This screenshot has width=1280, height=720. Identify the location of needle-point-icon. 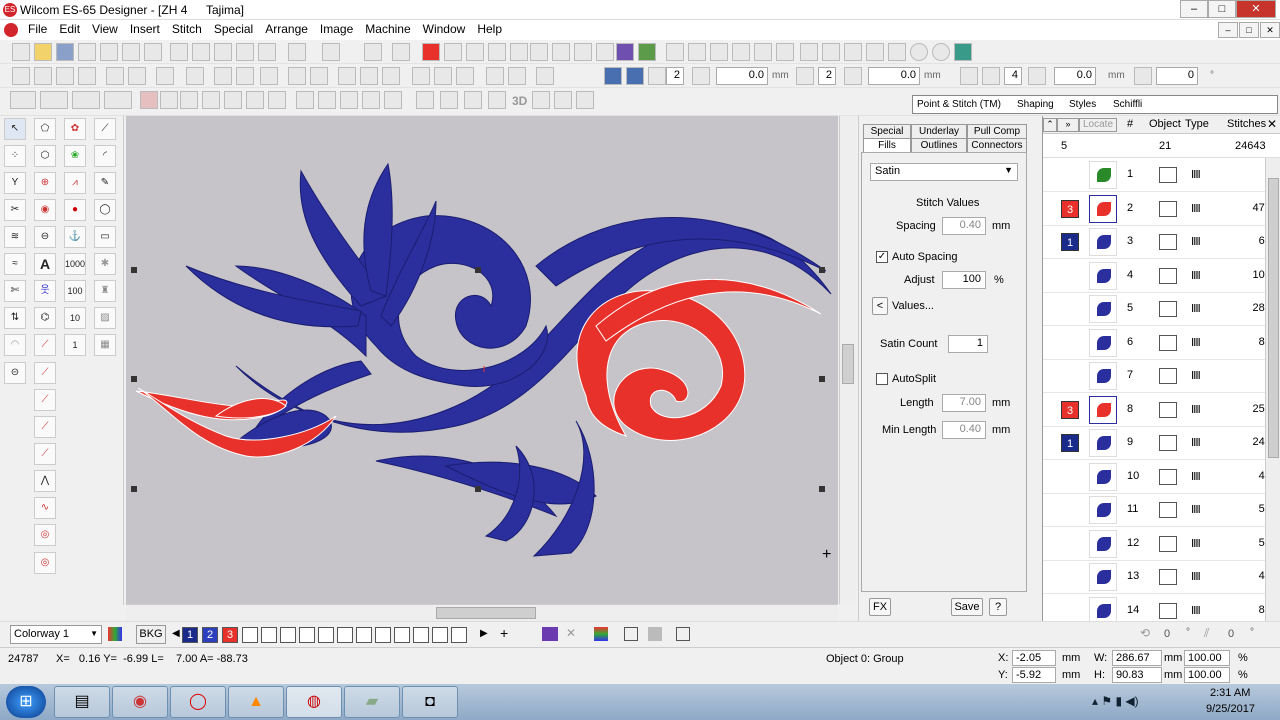
(831, 52).